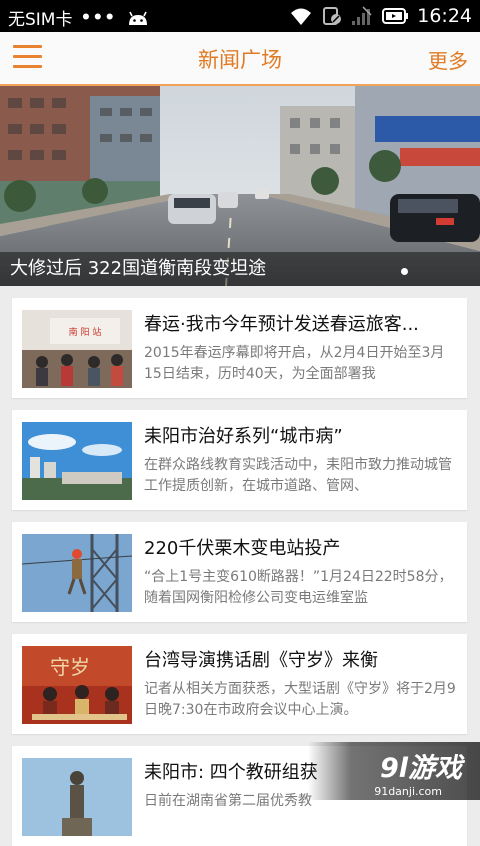 This screenshot has height=846, width=480. I want to click on watermark-site: 91danji.com, so click(408, 791).